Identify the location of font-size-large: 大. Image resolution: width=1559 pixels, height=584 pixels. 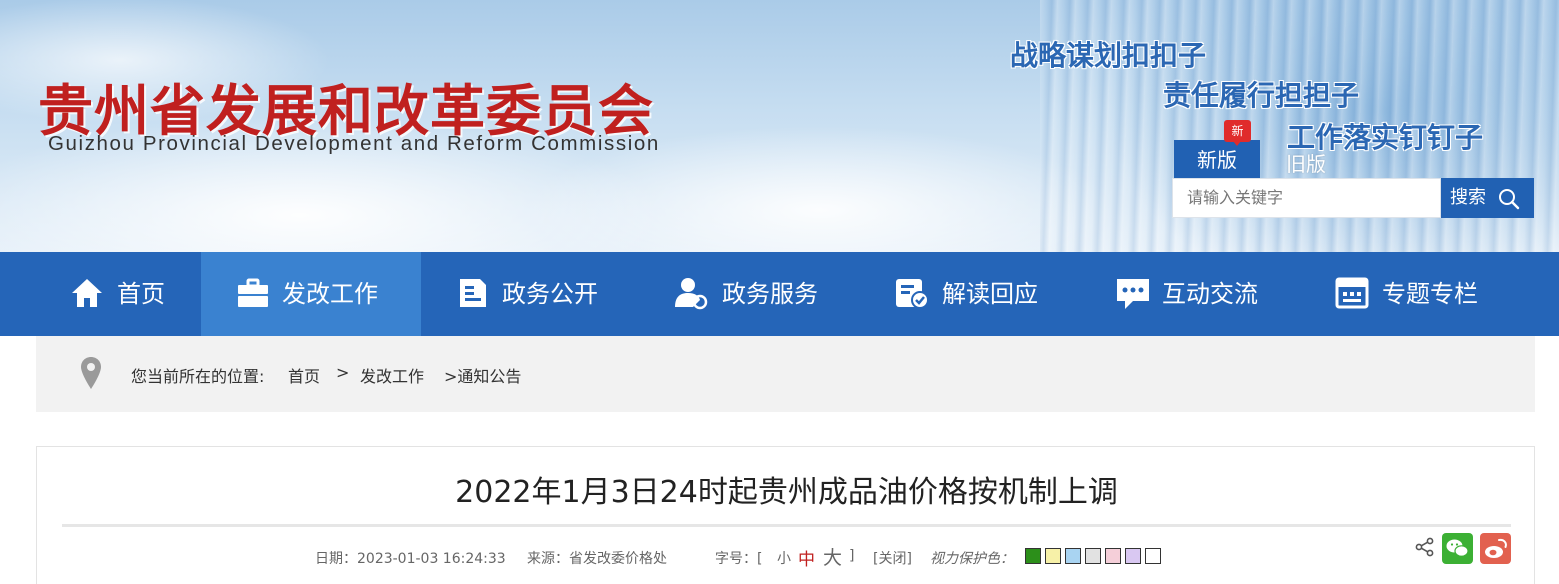
(832, 556).